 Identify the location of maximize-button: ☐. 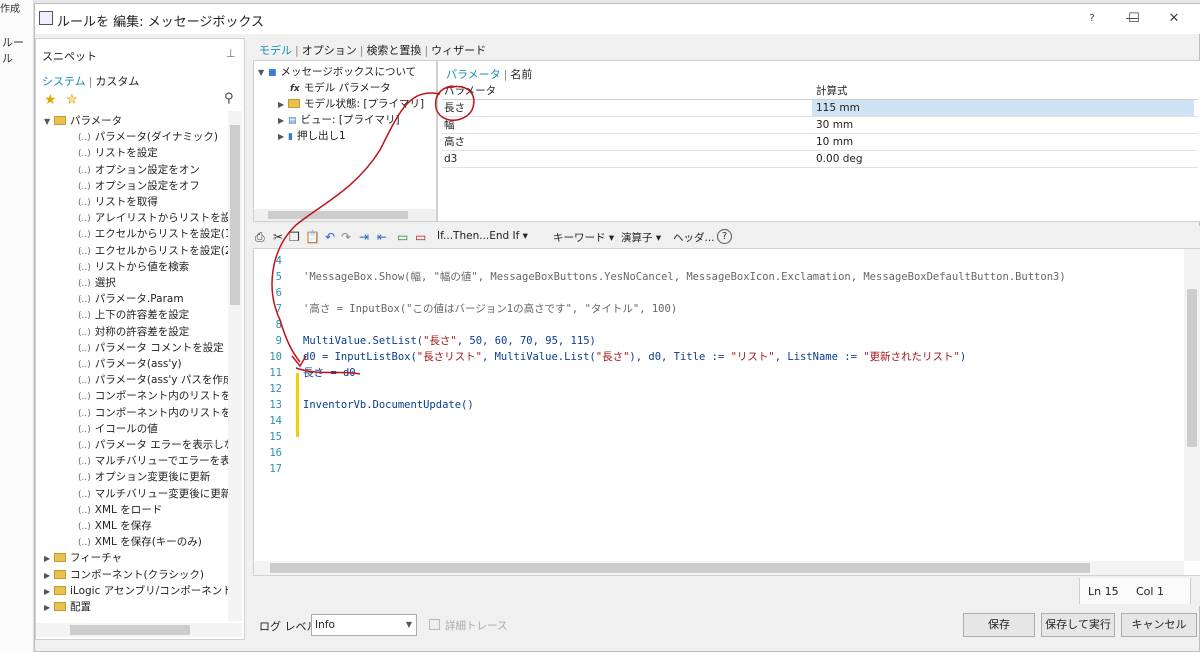
(1134, 19).